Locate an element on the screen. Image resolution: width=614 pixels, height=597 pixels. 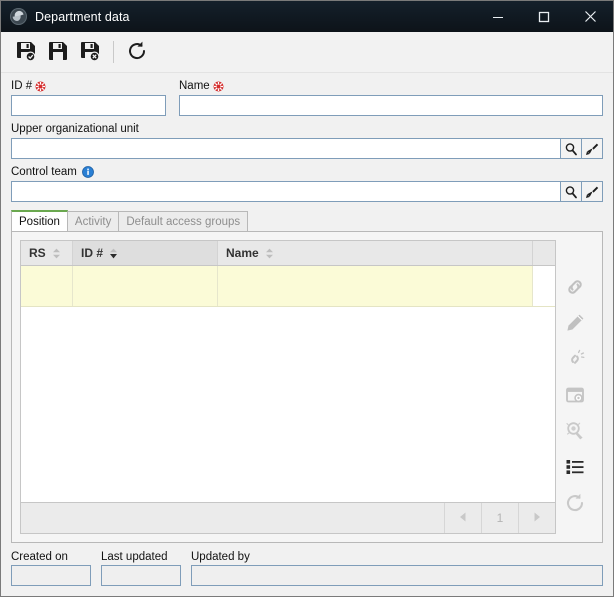
column-header-rs-label: RS is located at coordinates (37, 253).